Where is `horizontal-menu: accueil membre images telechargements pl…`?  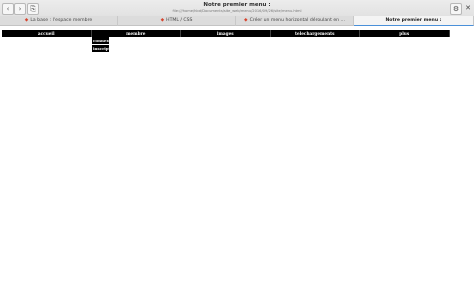
horizontal-menu: accueil membre images telechargements pl… is located at coordinates (226, 33).